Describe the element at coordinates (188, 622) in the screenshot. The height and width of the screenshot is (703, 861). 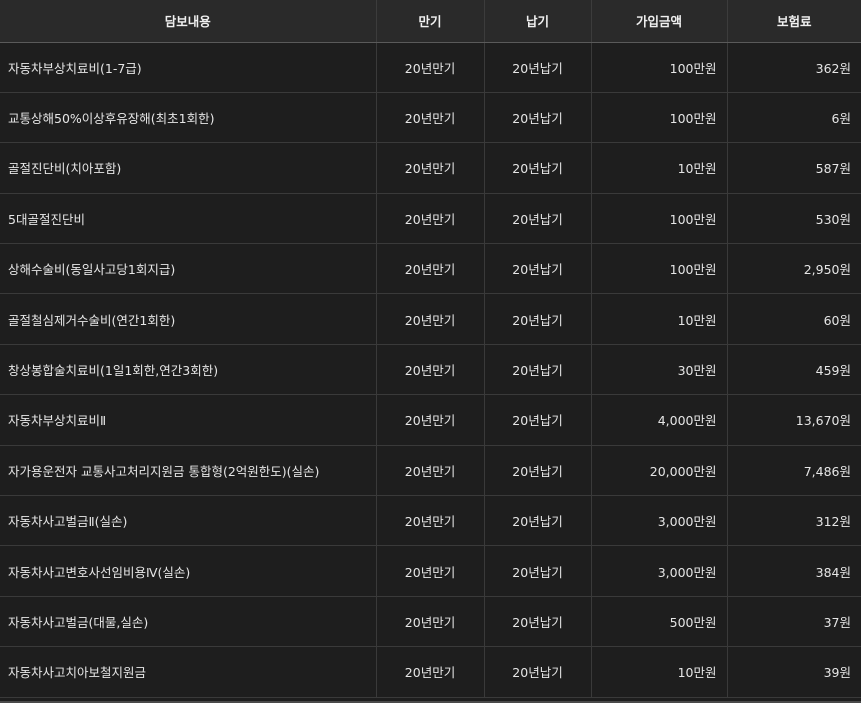
I see `cell-coverage: 자동차사고벌금(대물,실손)` at that location.